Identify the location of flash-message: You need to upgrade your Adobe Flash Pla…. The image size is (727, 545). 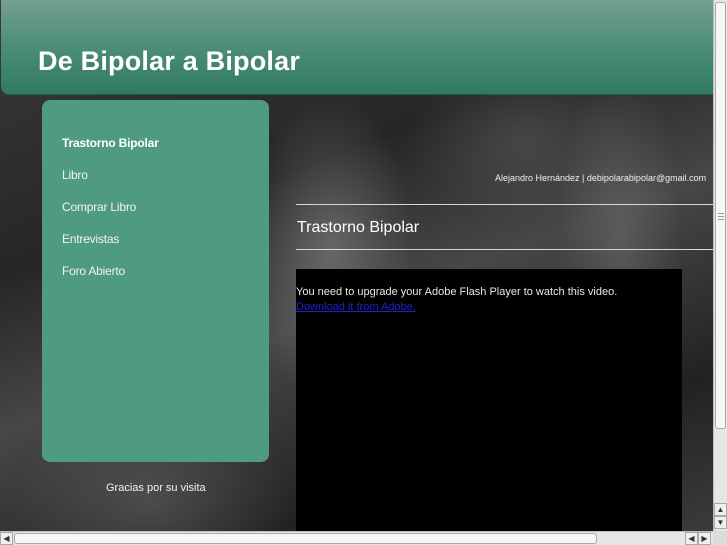
(496, 300).